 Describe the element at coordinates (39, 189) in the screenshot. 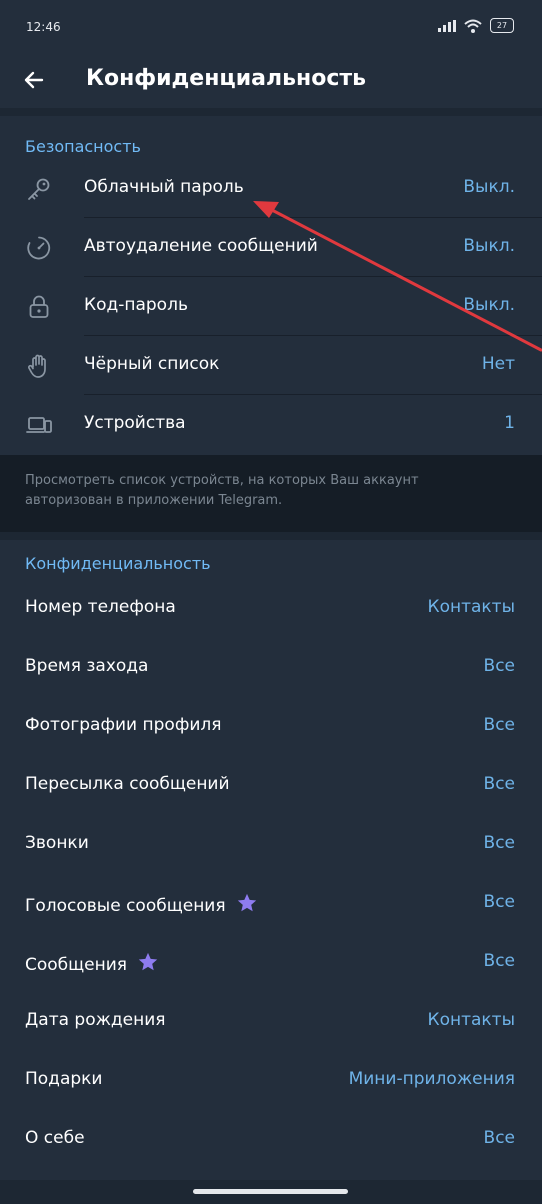

I see `key-icon` at that location.